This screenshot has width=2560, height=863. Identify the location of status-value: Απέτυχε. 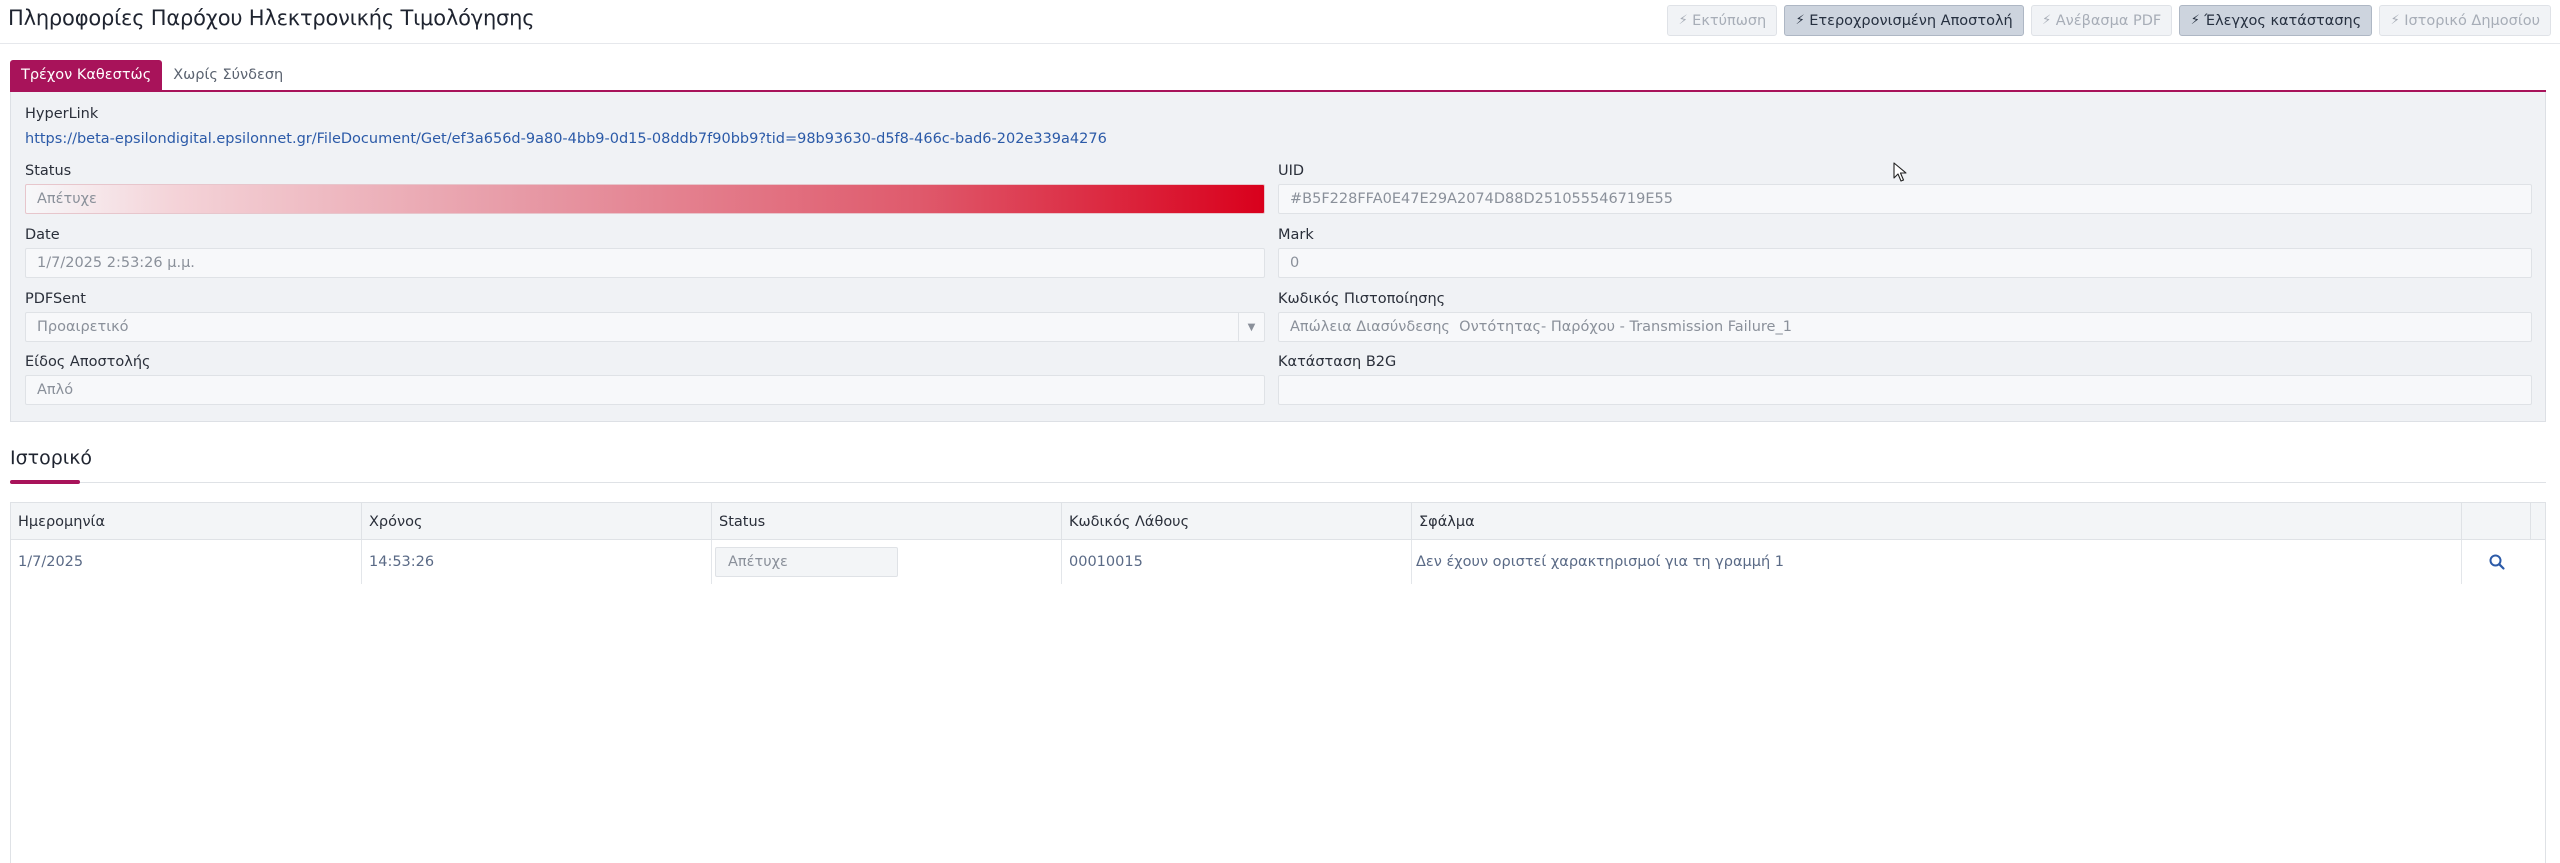
(67, 199).